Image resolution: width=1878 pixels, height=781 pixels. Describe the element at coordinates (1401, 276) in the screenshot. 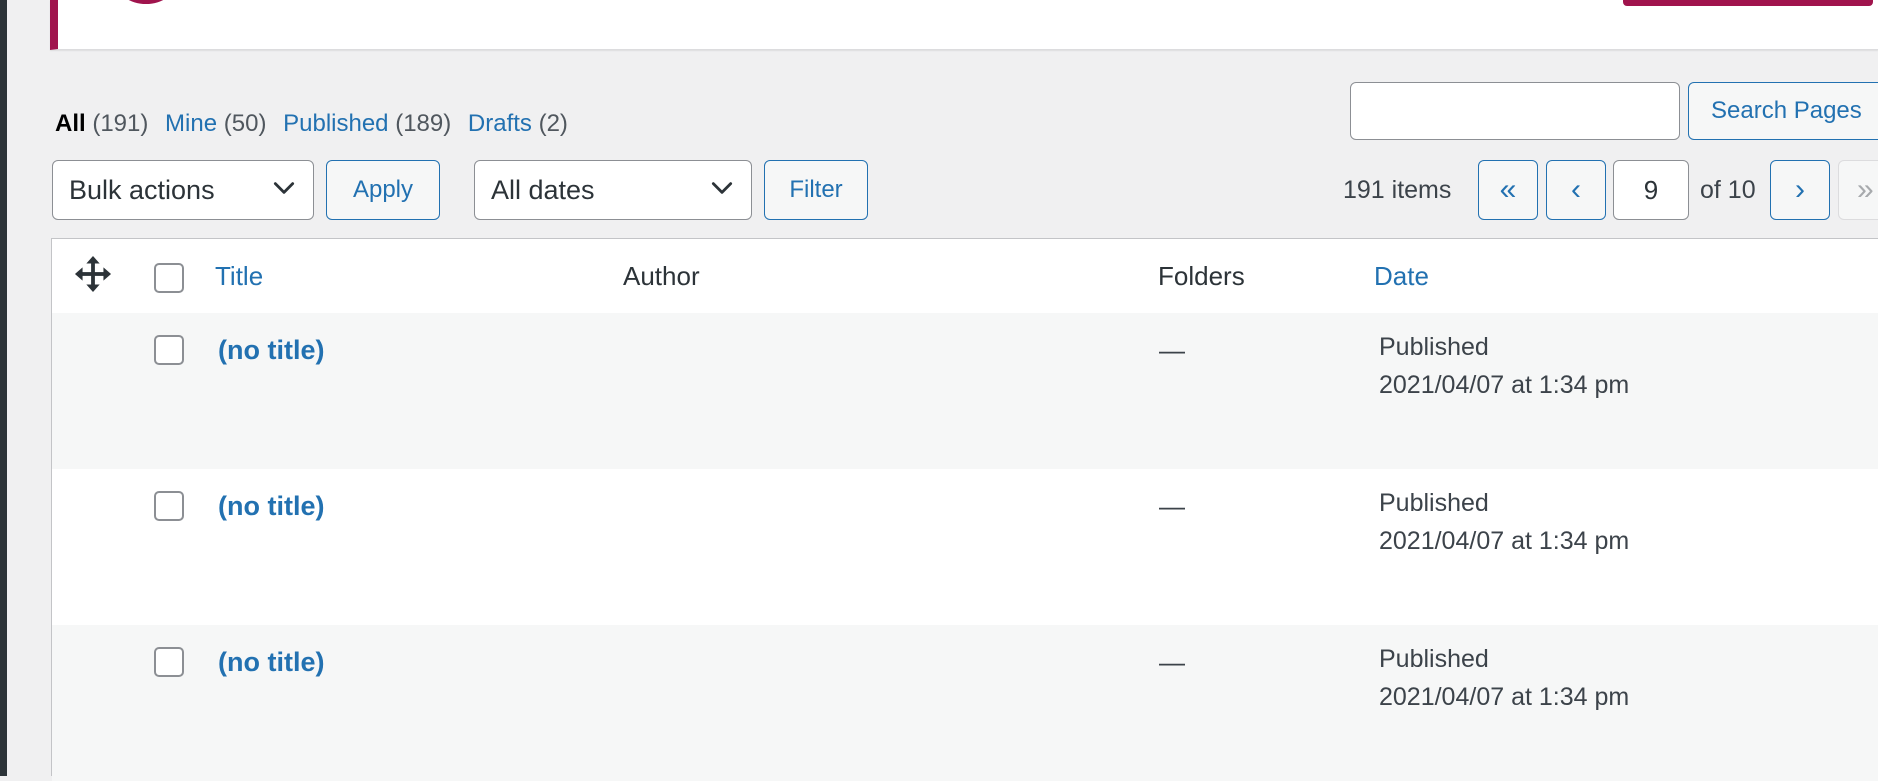

I see `column-date: Date` at that location.